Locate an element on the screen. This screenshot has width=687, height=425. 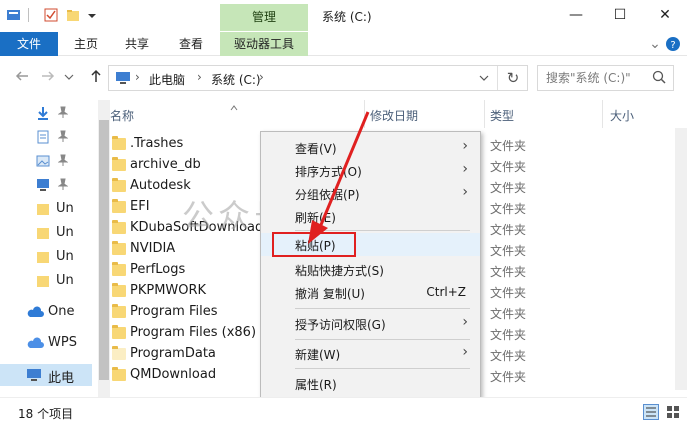
navigation-pane: Un Un Un Un One WPS 此电 is located at coordinates (46, 248).